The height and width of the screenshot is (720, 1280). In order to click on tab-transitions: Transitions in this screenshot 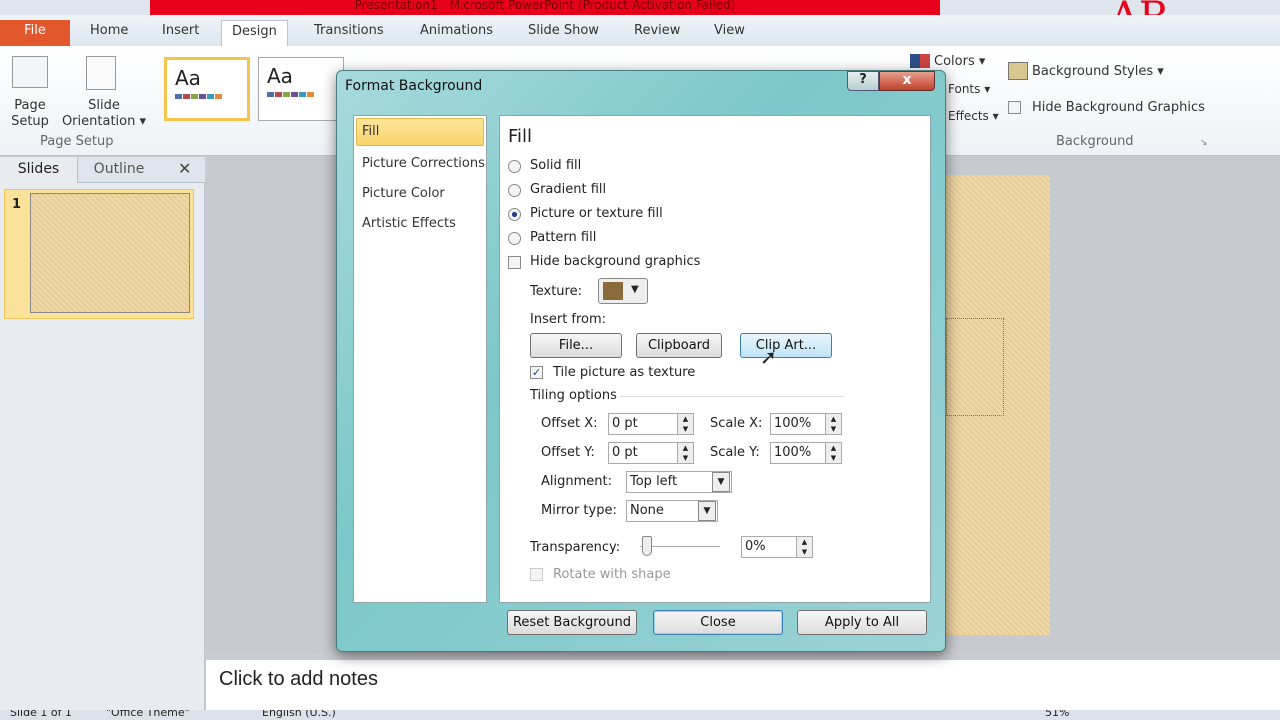, I will do `click(349, 33)`.